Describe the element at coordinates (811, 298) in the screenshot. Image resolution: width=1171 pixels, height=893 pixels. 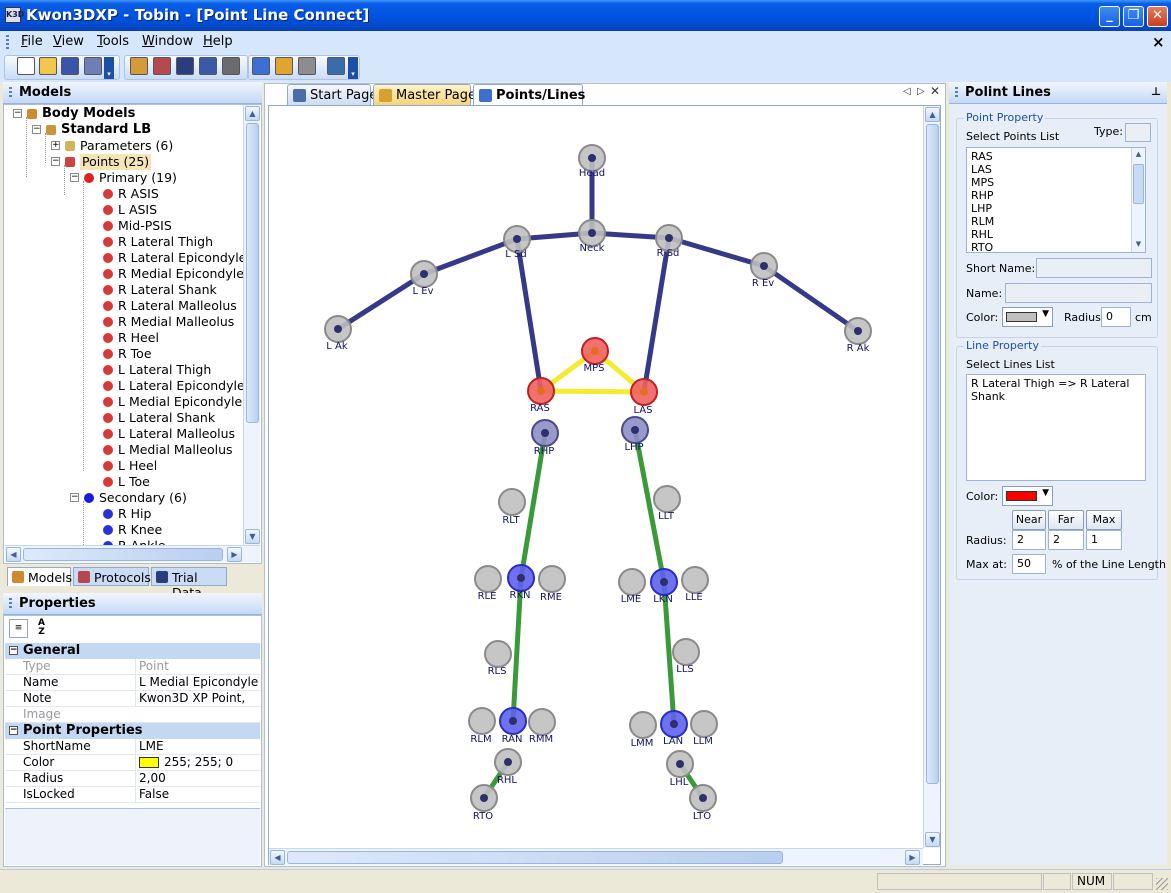
I see `segment-R-Ev-R-Ak` at that location.